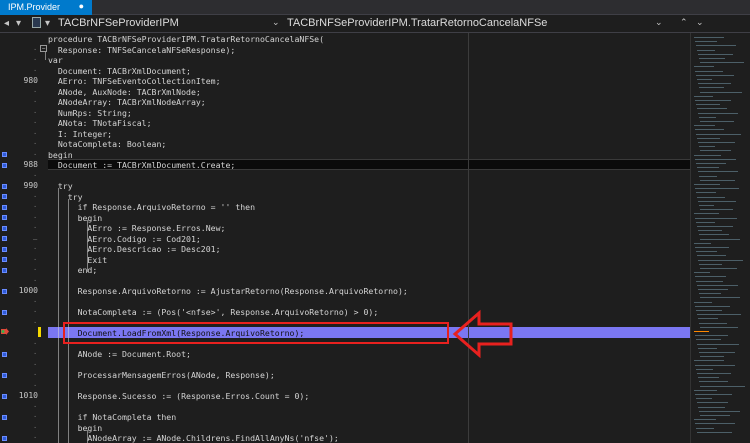 This screenshot has width=750, height=443. Describe the element at coordinates (47, 23) in the screenshot. I see `unit-dropdown-icon: ▾` at that location.